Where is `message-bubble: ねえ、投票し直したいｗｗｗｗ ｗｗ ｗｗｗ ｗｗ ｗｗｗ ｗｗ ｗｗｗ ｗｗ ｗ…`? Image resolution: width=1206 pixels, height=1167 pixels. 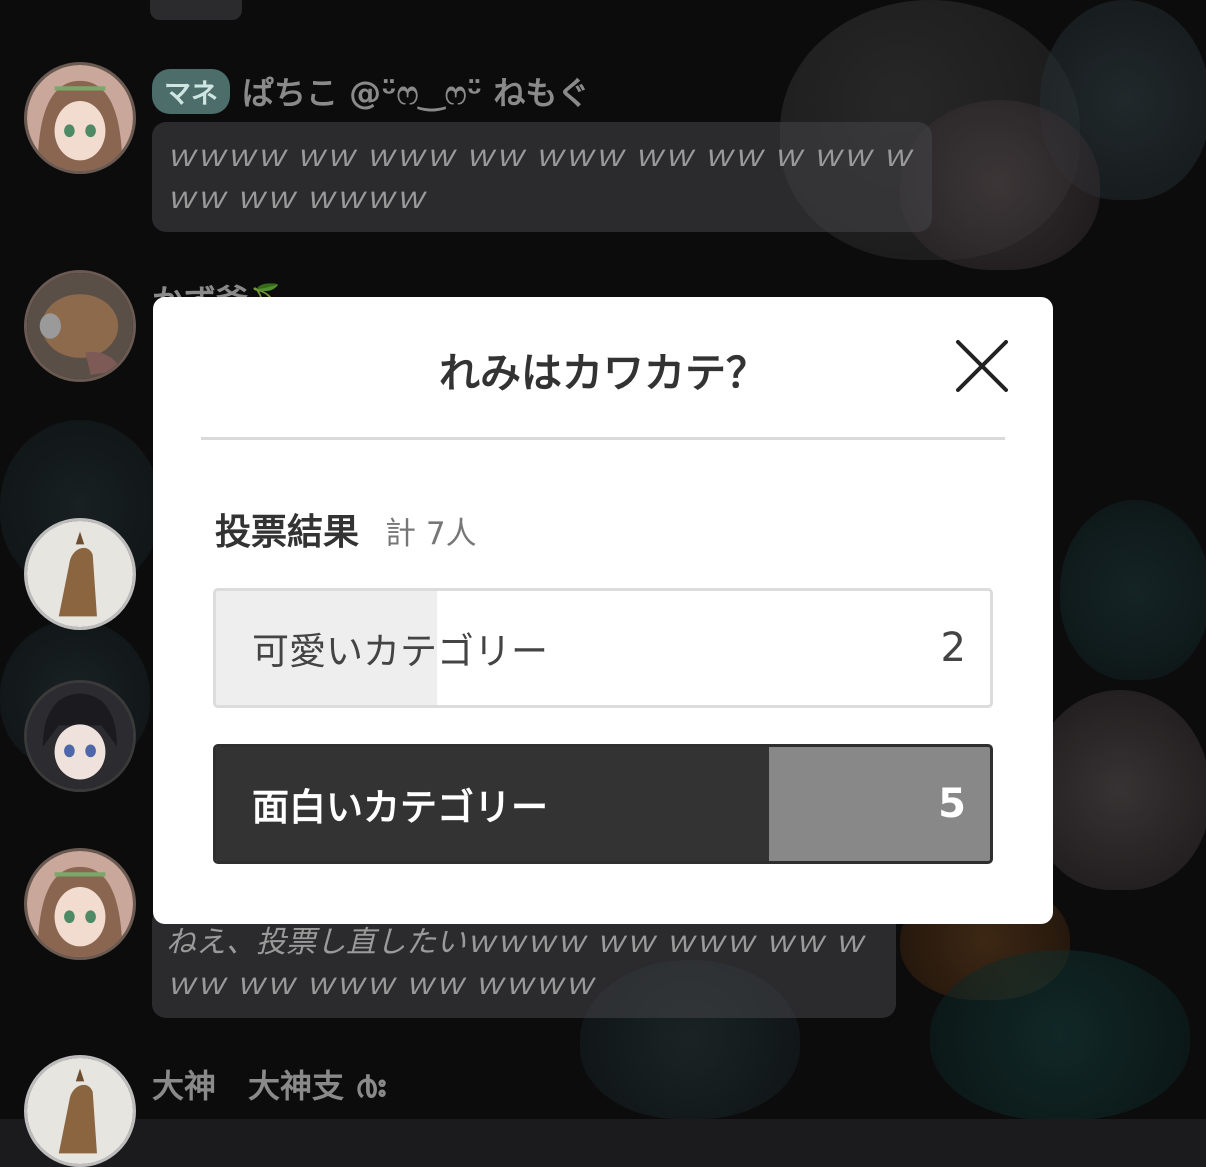 message-bubble: ねえ、投票し直したいｗｗｗｗ ｗｗ ｗｗｗ ｗｗ ｗｗｗ ｗｗ ｗｗｗ ｗｗ ｗ… is located at coordinates (524, 963).